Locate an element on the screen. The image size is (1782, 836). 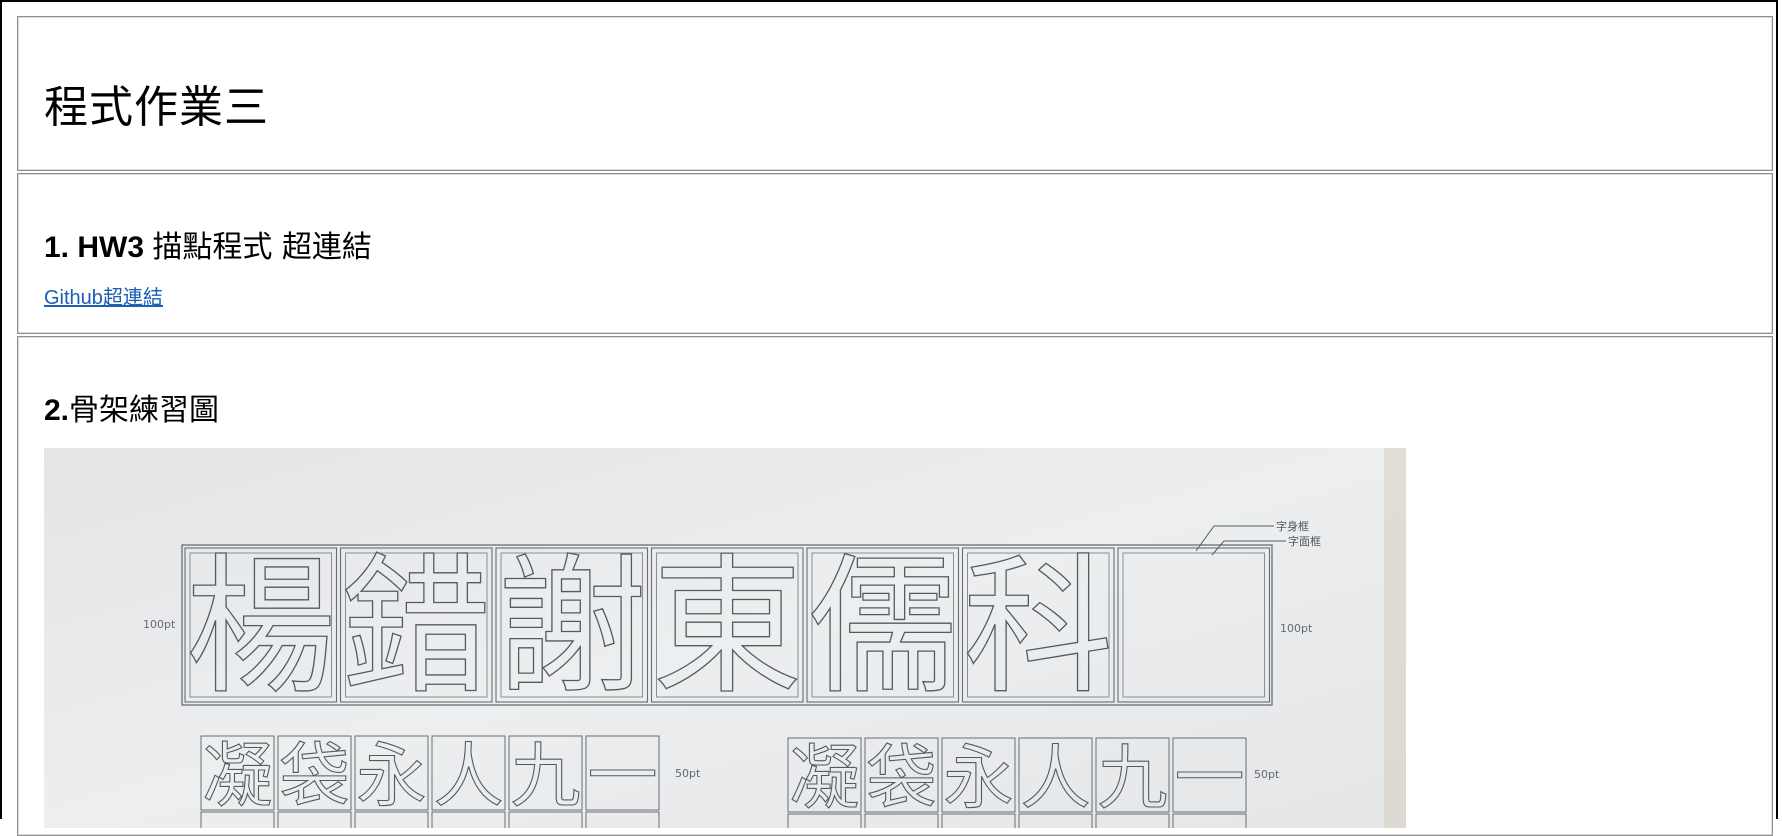
section-2-number: 2. is located at coordinates (57, 410).